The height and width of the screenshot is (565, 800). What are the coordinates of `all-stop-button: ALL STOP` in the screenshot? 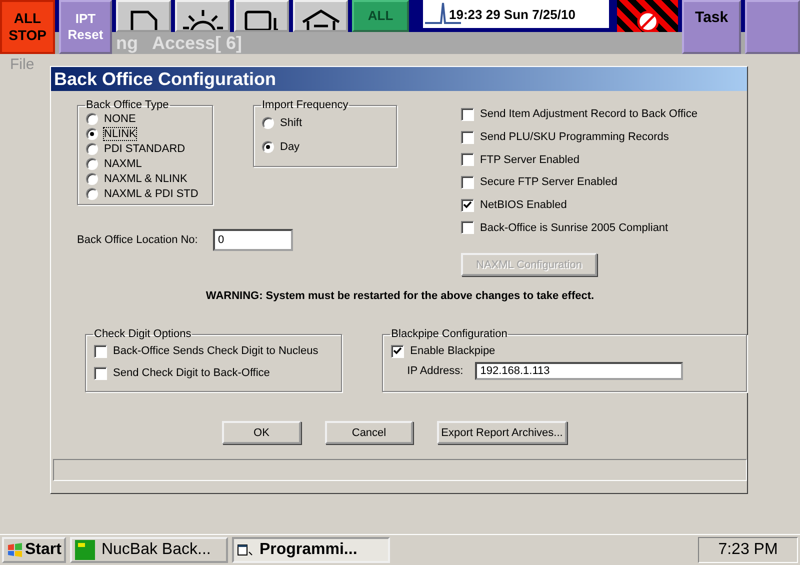 It's located at (27, 27).